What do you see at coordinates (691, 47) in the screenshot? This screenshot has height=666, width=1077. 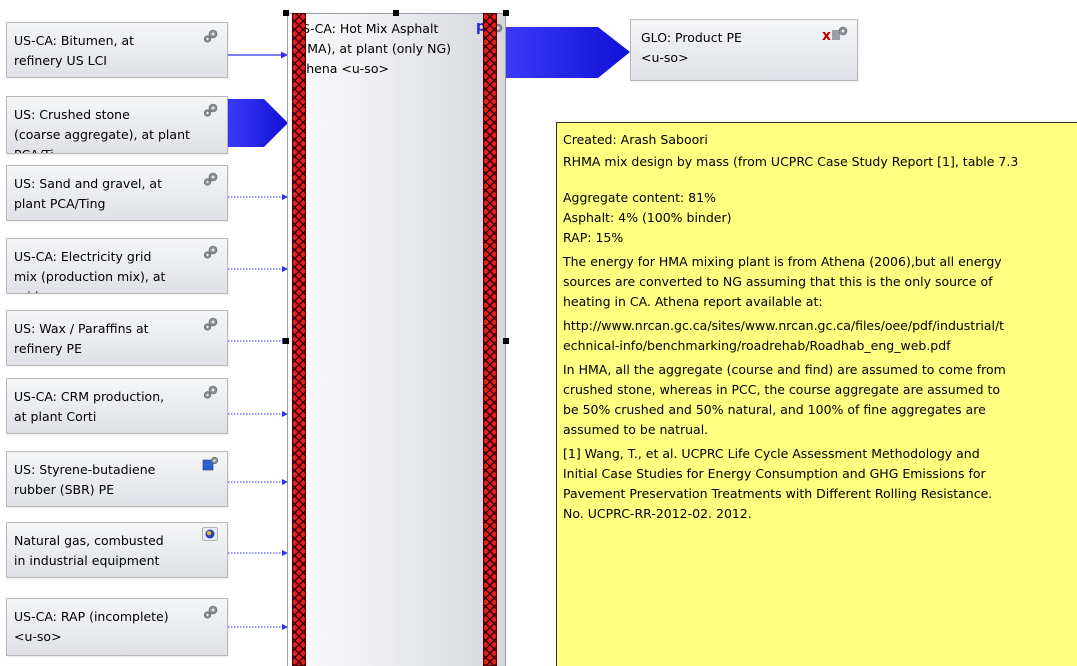 I see `output-process-label: GLO: Product PE <u-so>` at bounding box center [691, 47].